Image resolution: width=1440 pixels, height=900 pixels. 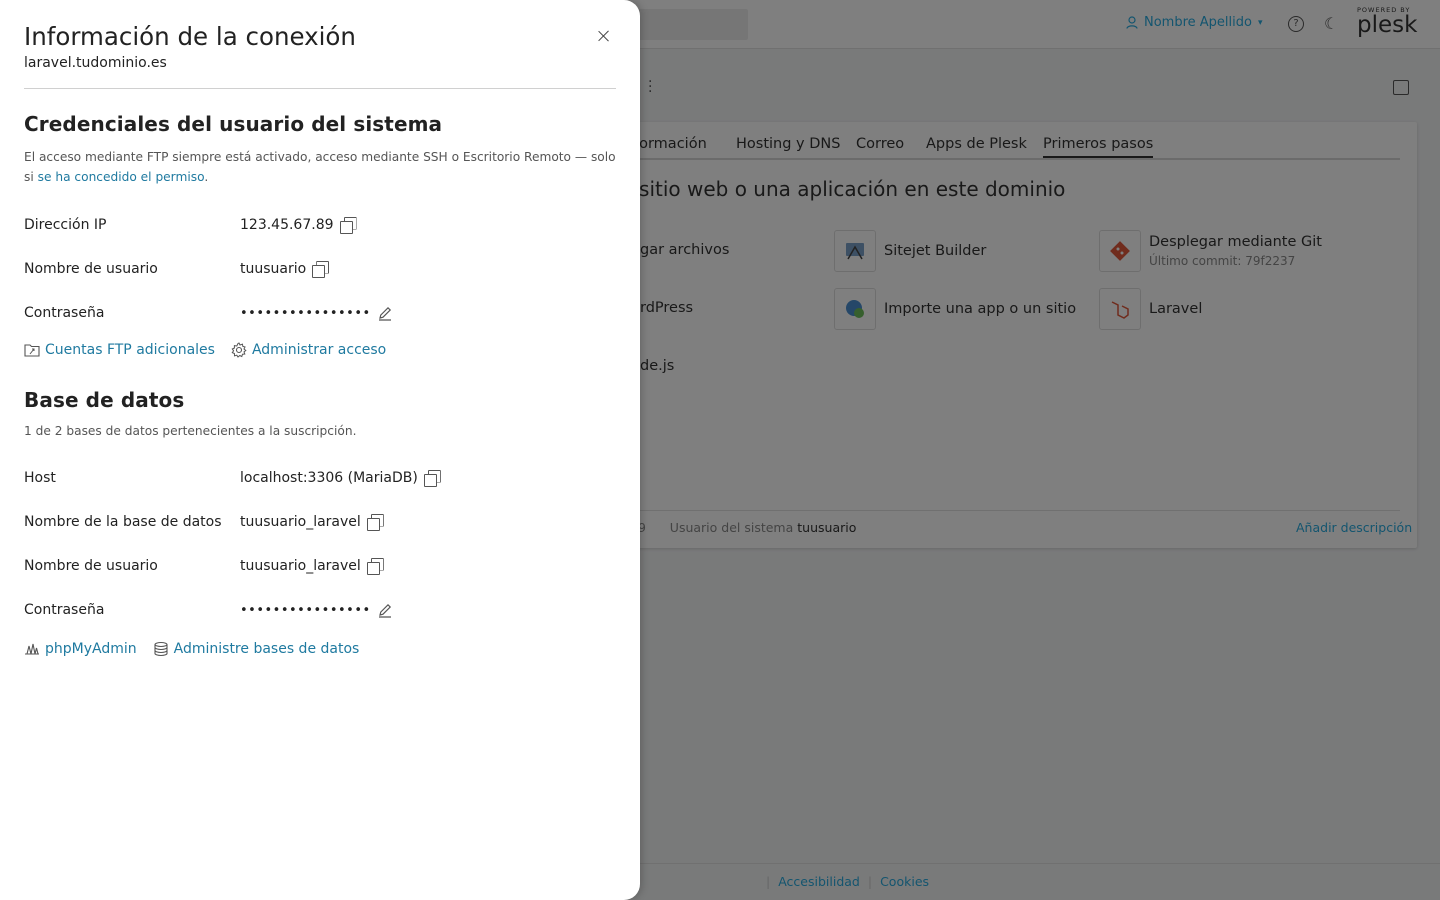 I want to click on ftp-accounts-link: Cuentas FTP adicionales, so click(x=119, y=350).